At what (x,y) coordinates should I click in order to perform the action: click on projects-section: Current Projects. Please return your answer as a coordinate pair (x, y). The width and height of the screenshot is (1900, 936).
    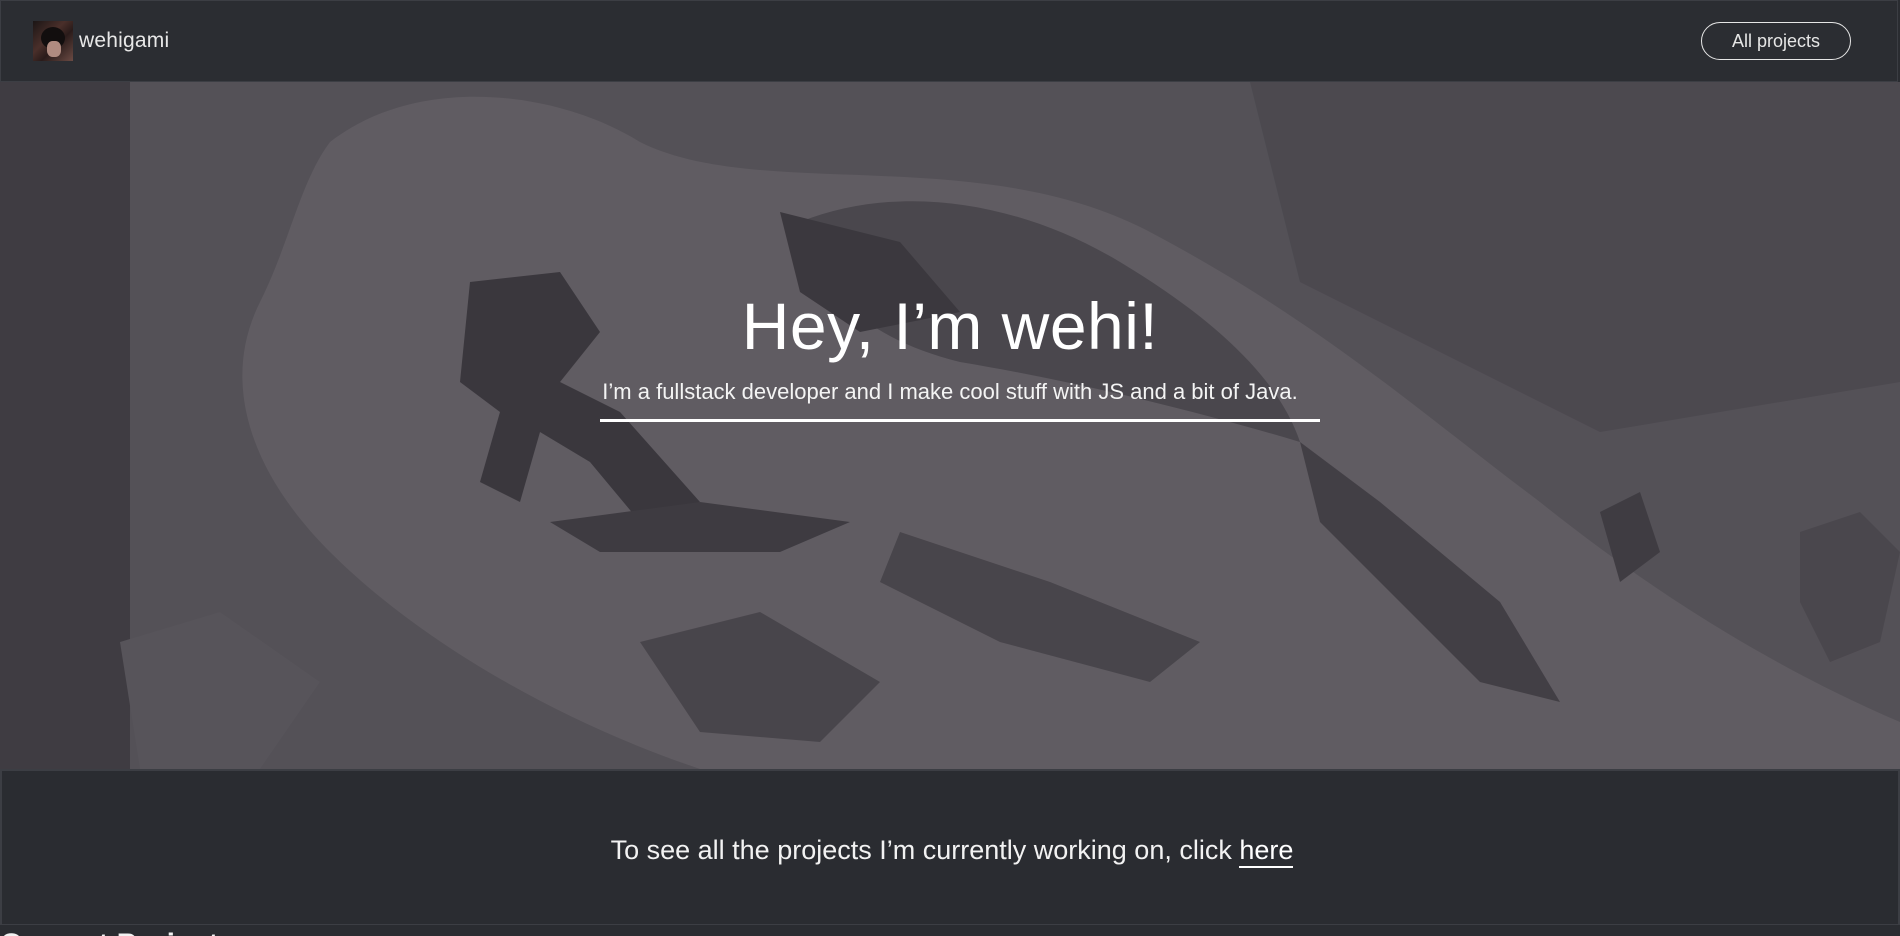
    Looking at the image, I should click on (950, 930).